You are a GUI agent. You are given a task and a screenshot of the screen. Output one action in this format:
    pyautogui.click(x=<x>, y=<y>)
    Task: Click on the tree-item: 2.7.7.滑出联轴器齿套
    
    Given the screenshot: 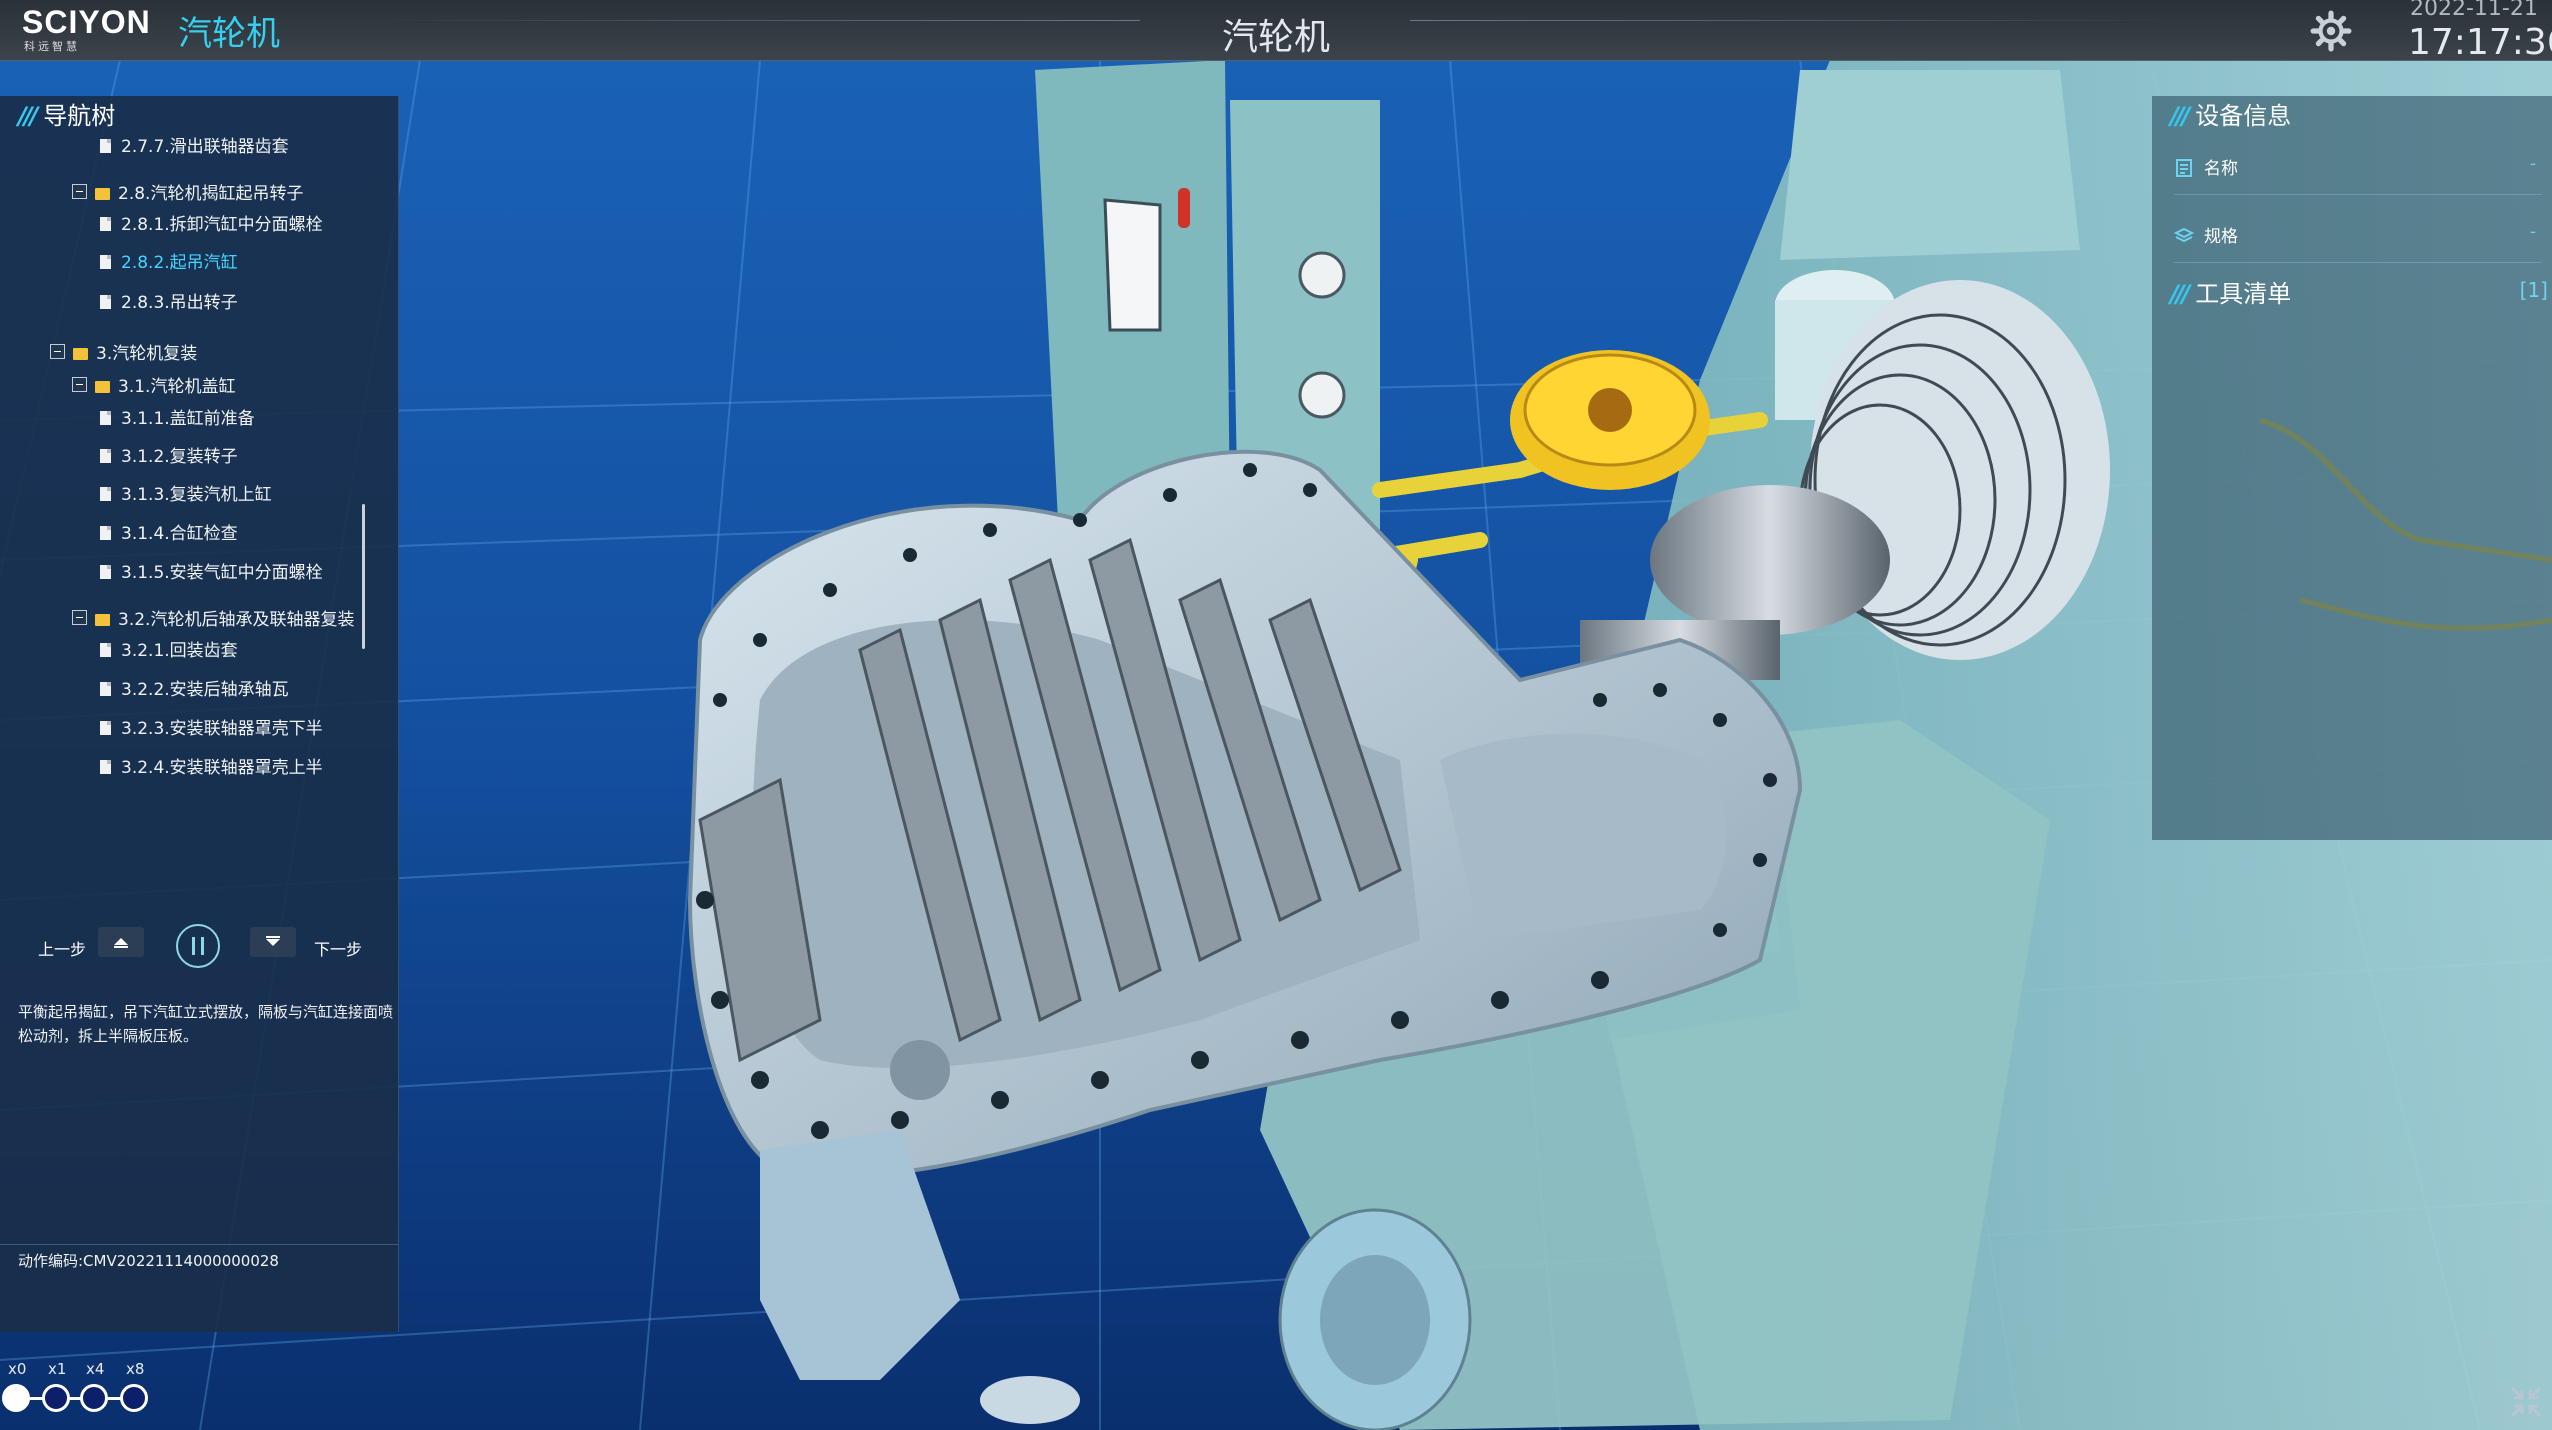 What is the action you would take?
    pyautogui.click(x=194, y=144)
    